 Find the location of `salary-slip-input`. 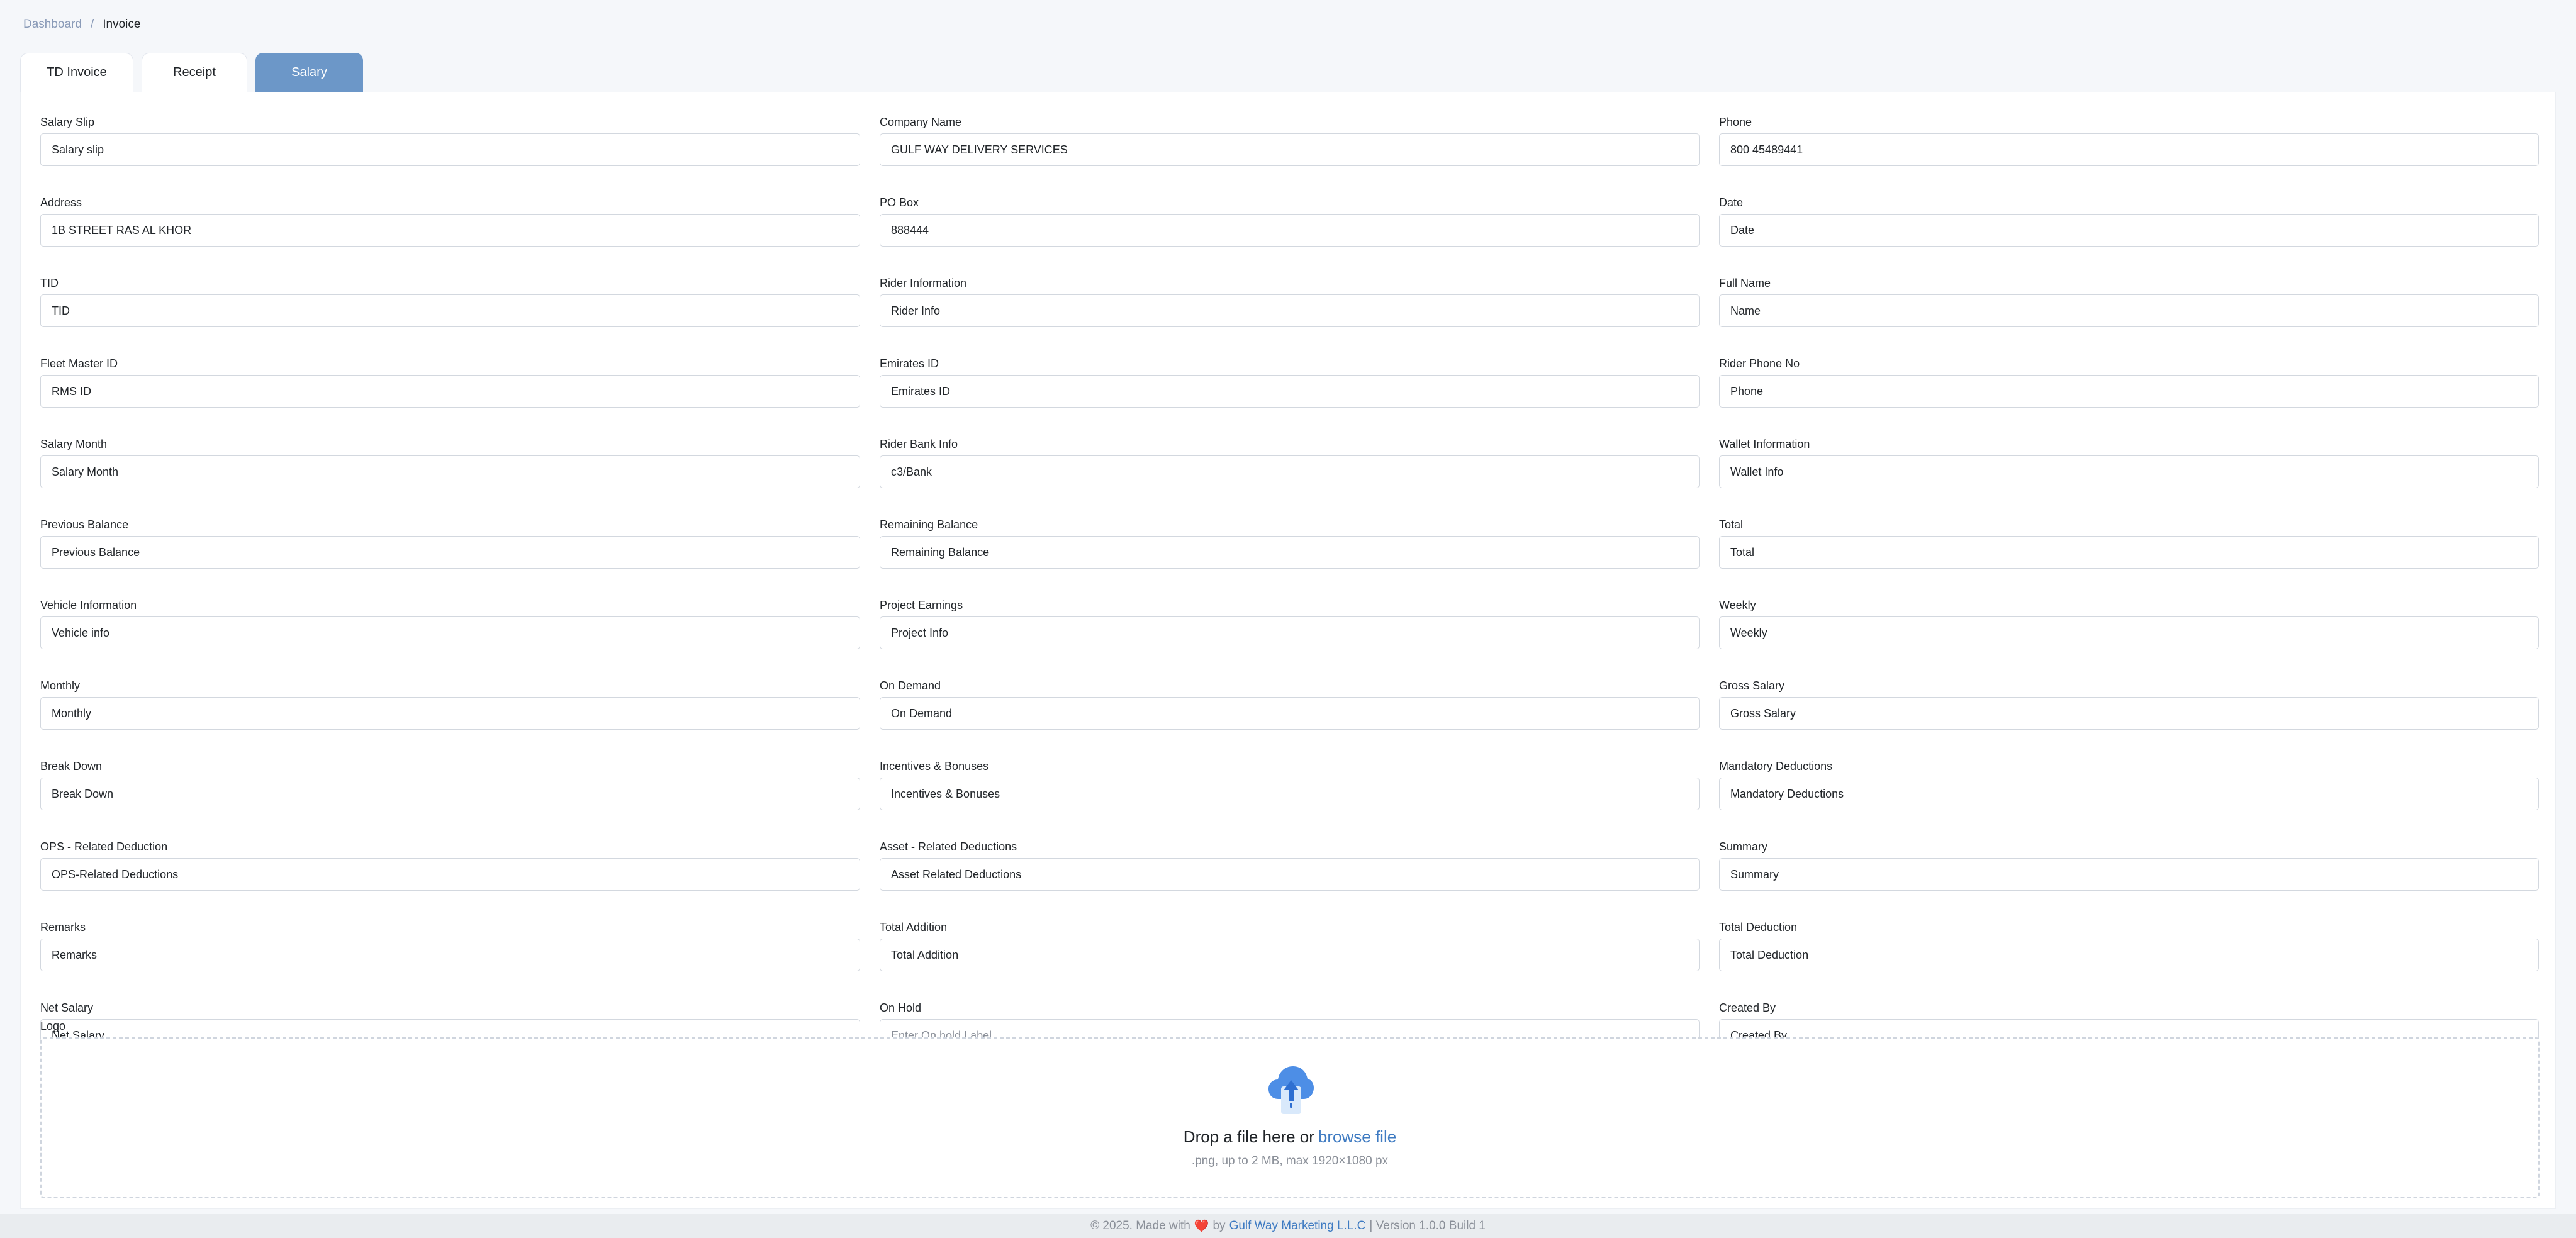

salary-slip-input is located at coordinates (450, 149).